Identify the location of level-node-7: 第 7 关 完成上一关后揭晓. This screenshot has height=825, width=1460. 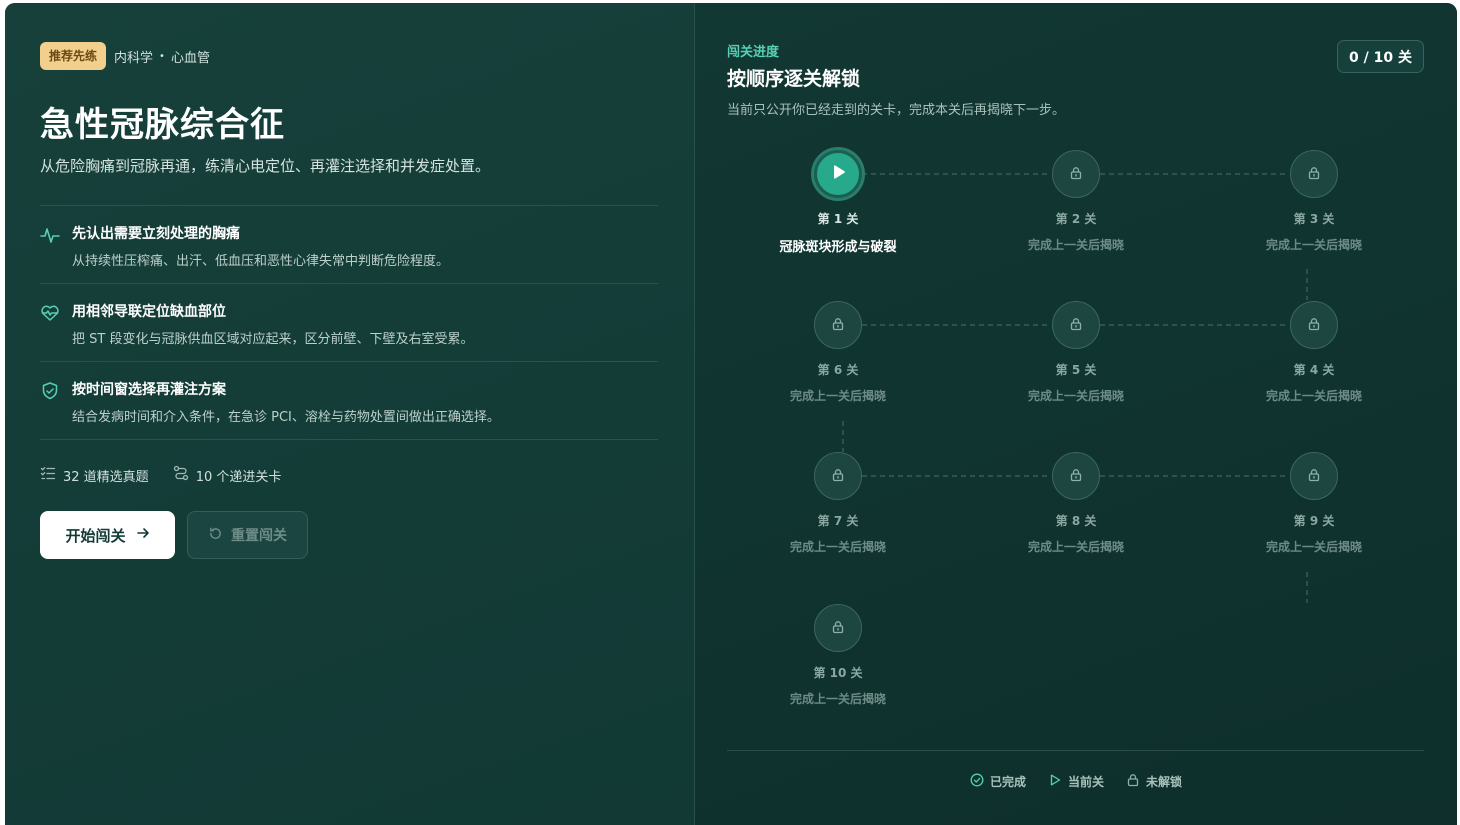
(838, 503).